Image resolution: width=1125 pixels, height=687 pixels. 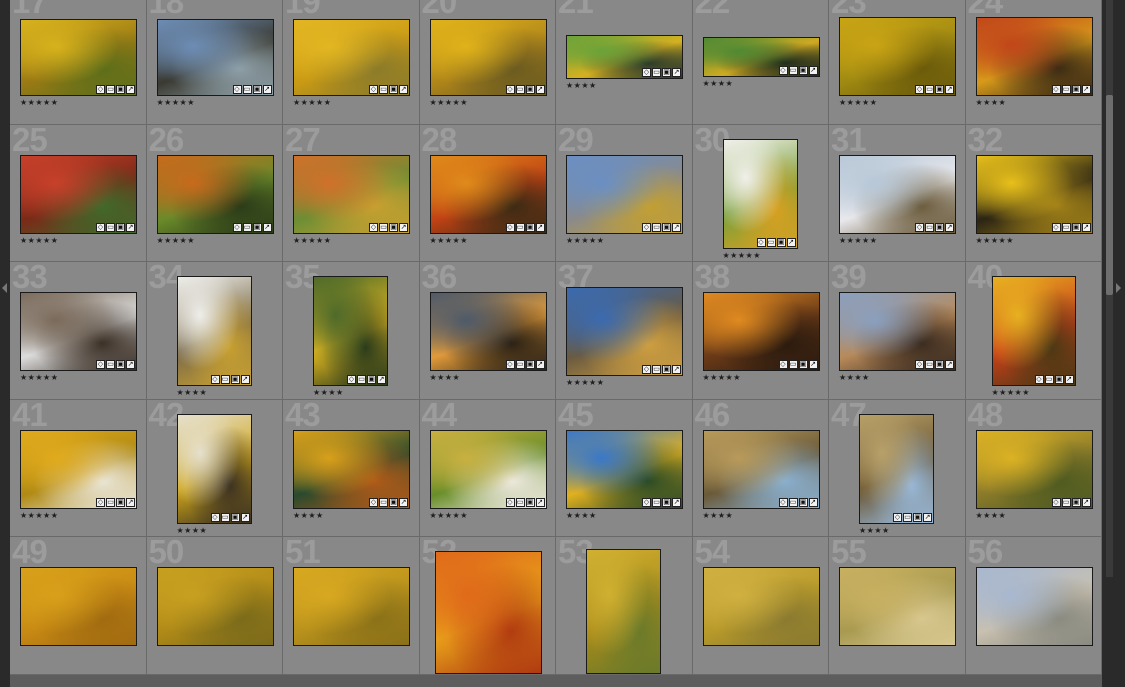 What do you see at coordinates (897, 606) in the screenshot?
I see `grid-cell: 55` at bounding box center [897, 606].